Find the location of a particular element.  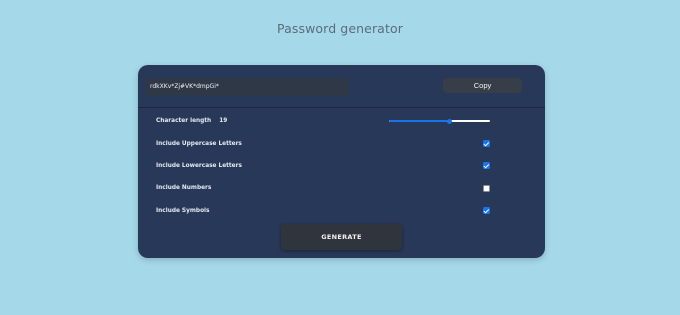

symbols-checkbox is located at coordinates (486, 210).